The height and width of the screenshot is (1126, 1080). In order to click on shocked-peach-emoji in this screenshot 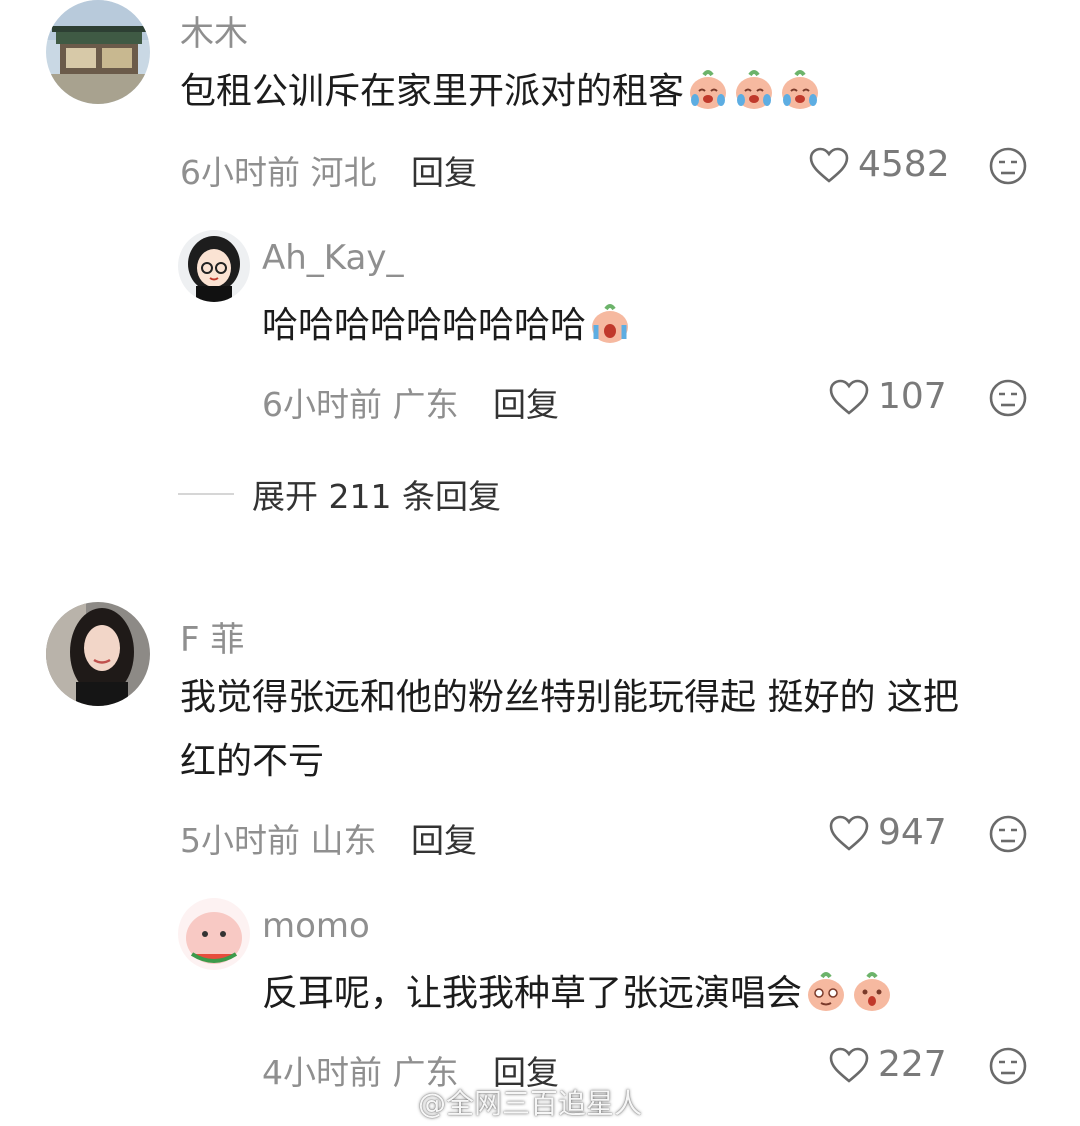, I will do `click(872, 991)`.